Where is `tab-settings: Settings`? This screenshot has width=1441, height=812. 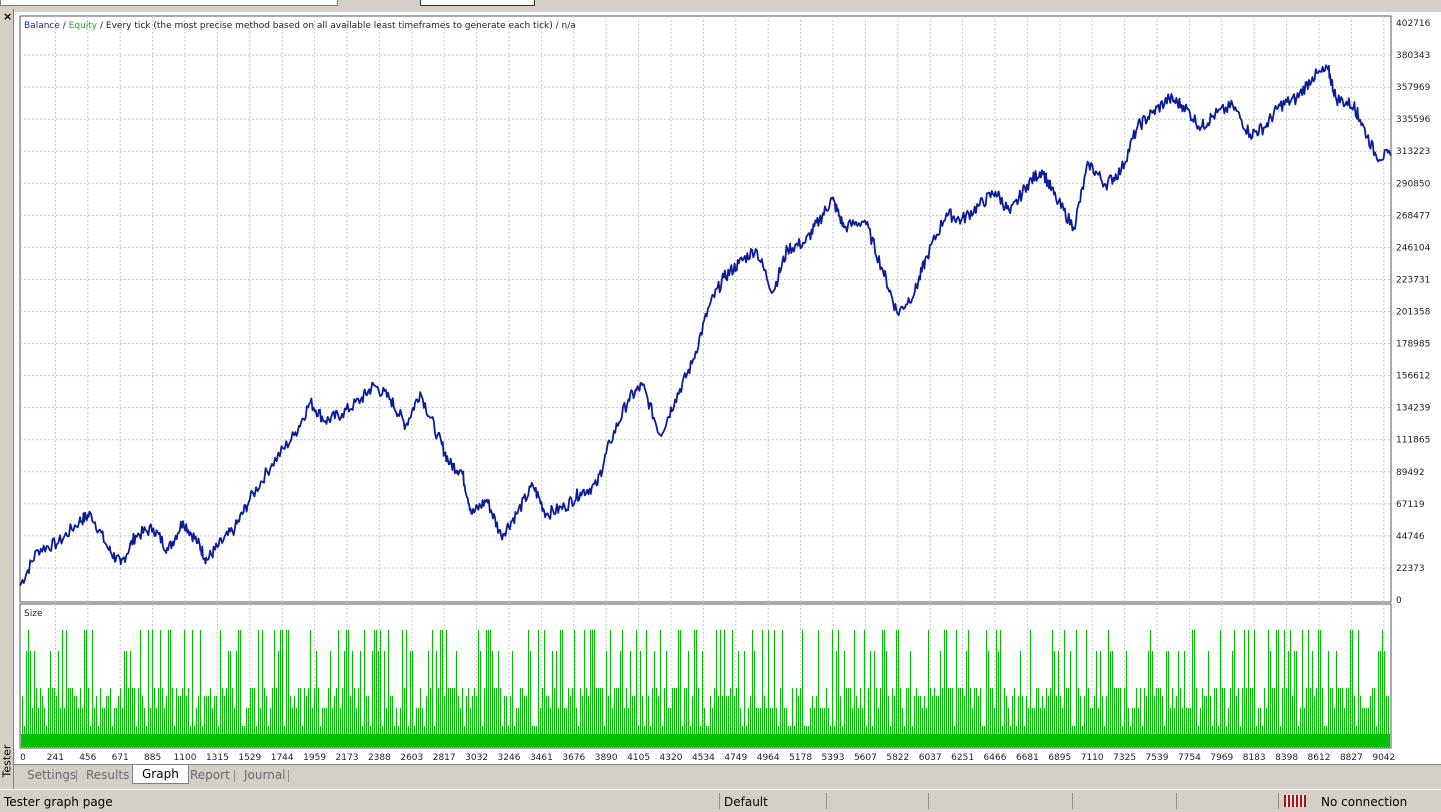 tab-settings: Settings is located at coordinates (51, 775).